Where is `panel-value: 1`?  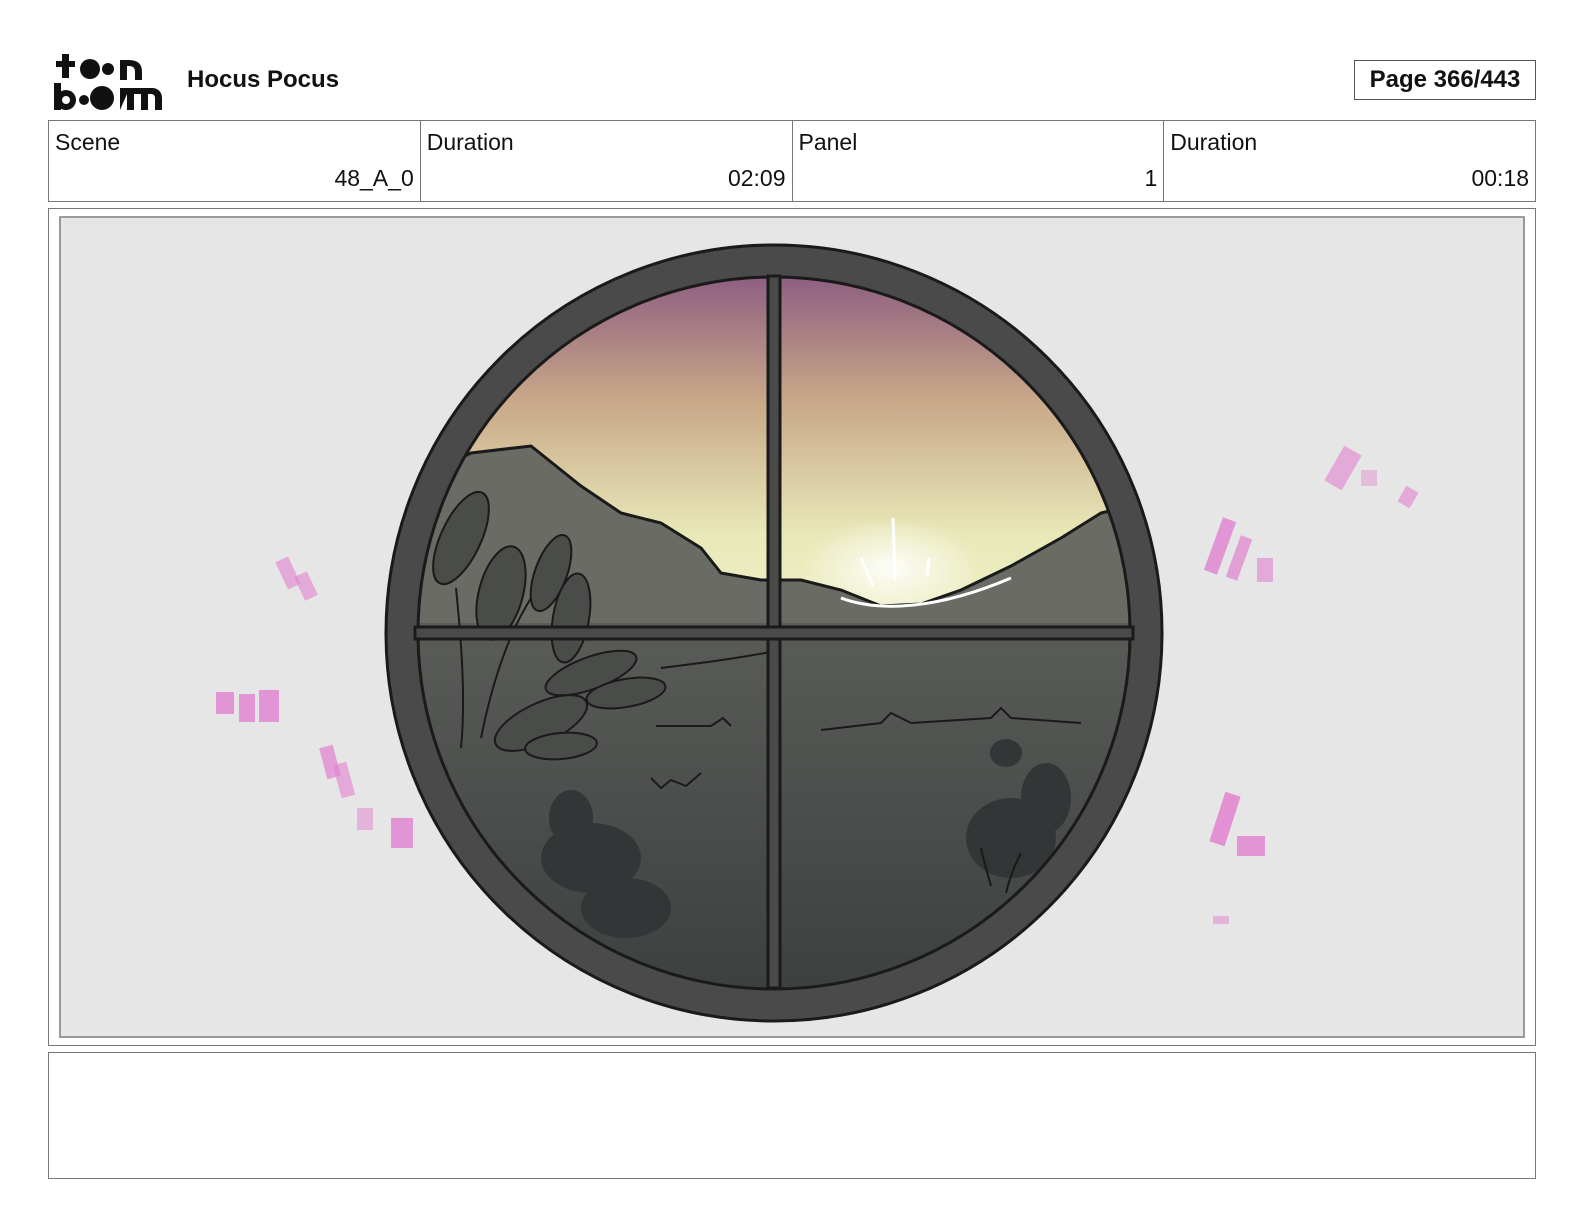
panel-value: 1 is located at coordinates (1151, 178).